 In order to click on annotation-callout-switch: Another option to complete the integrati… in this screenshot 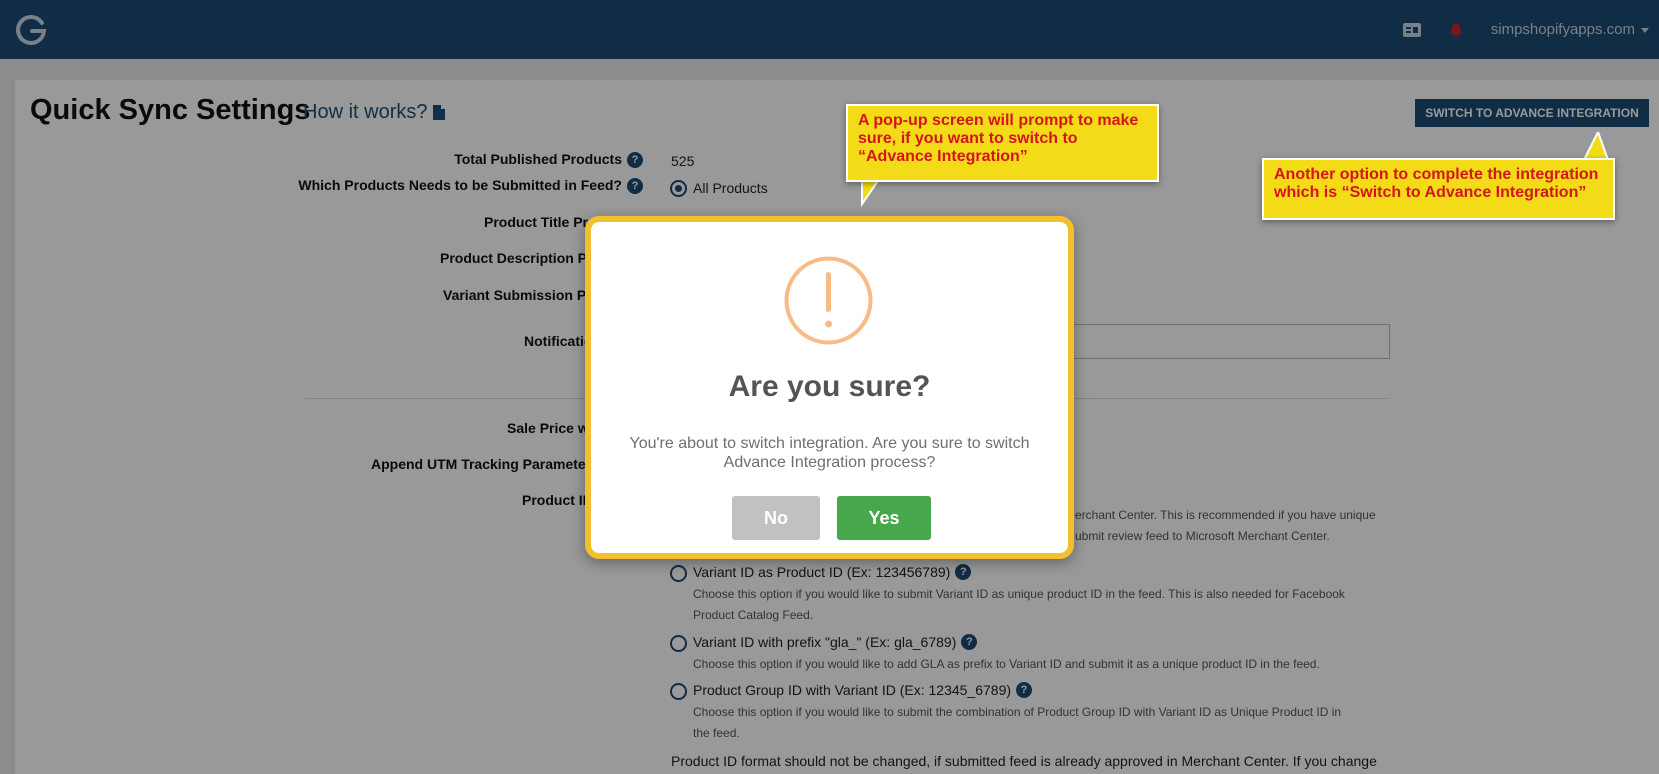, I will do `click(1438, 189)`.